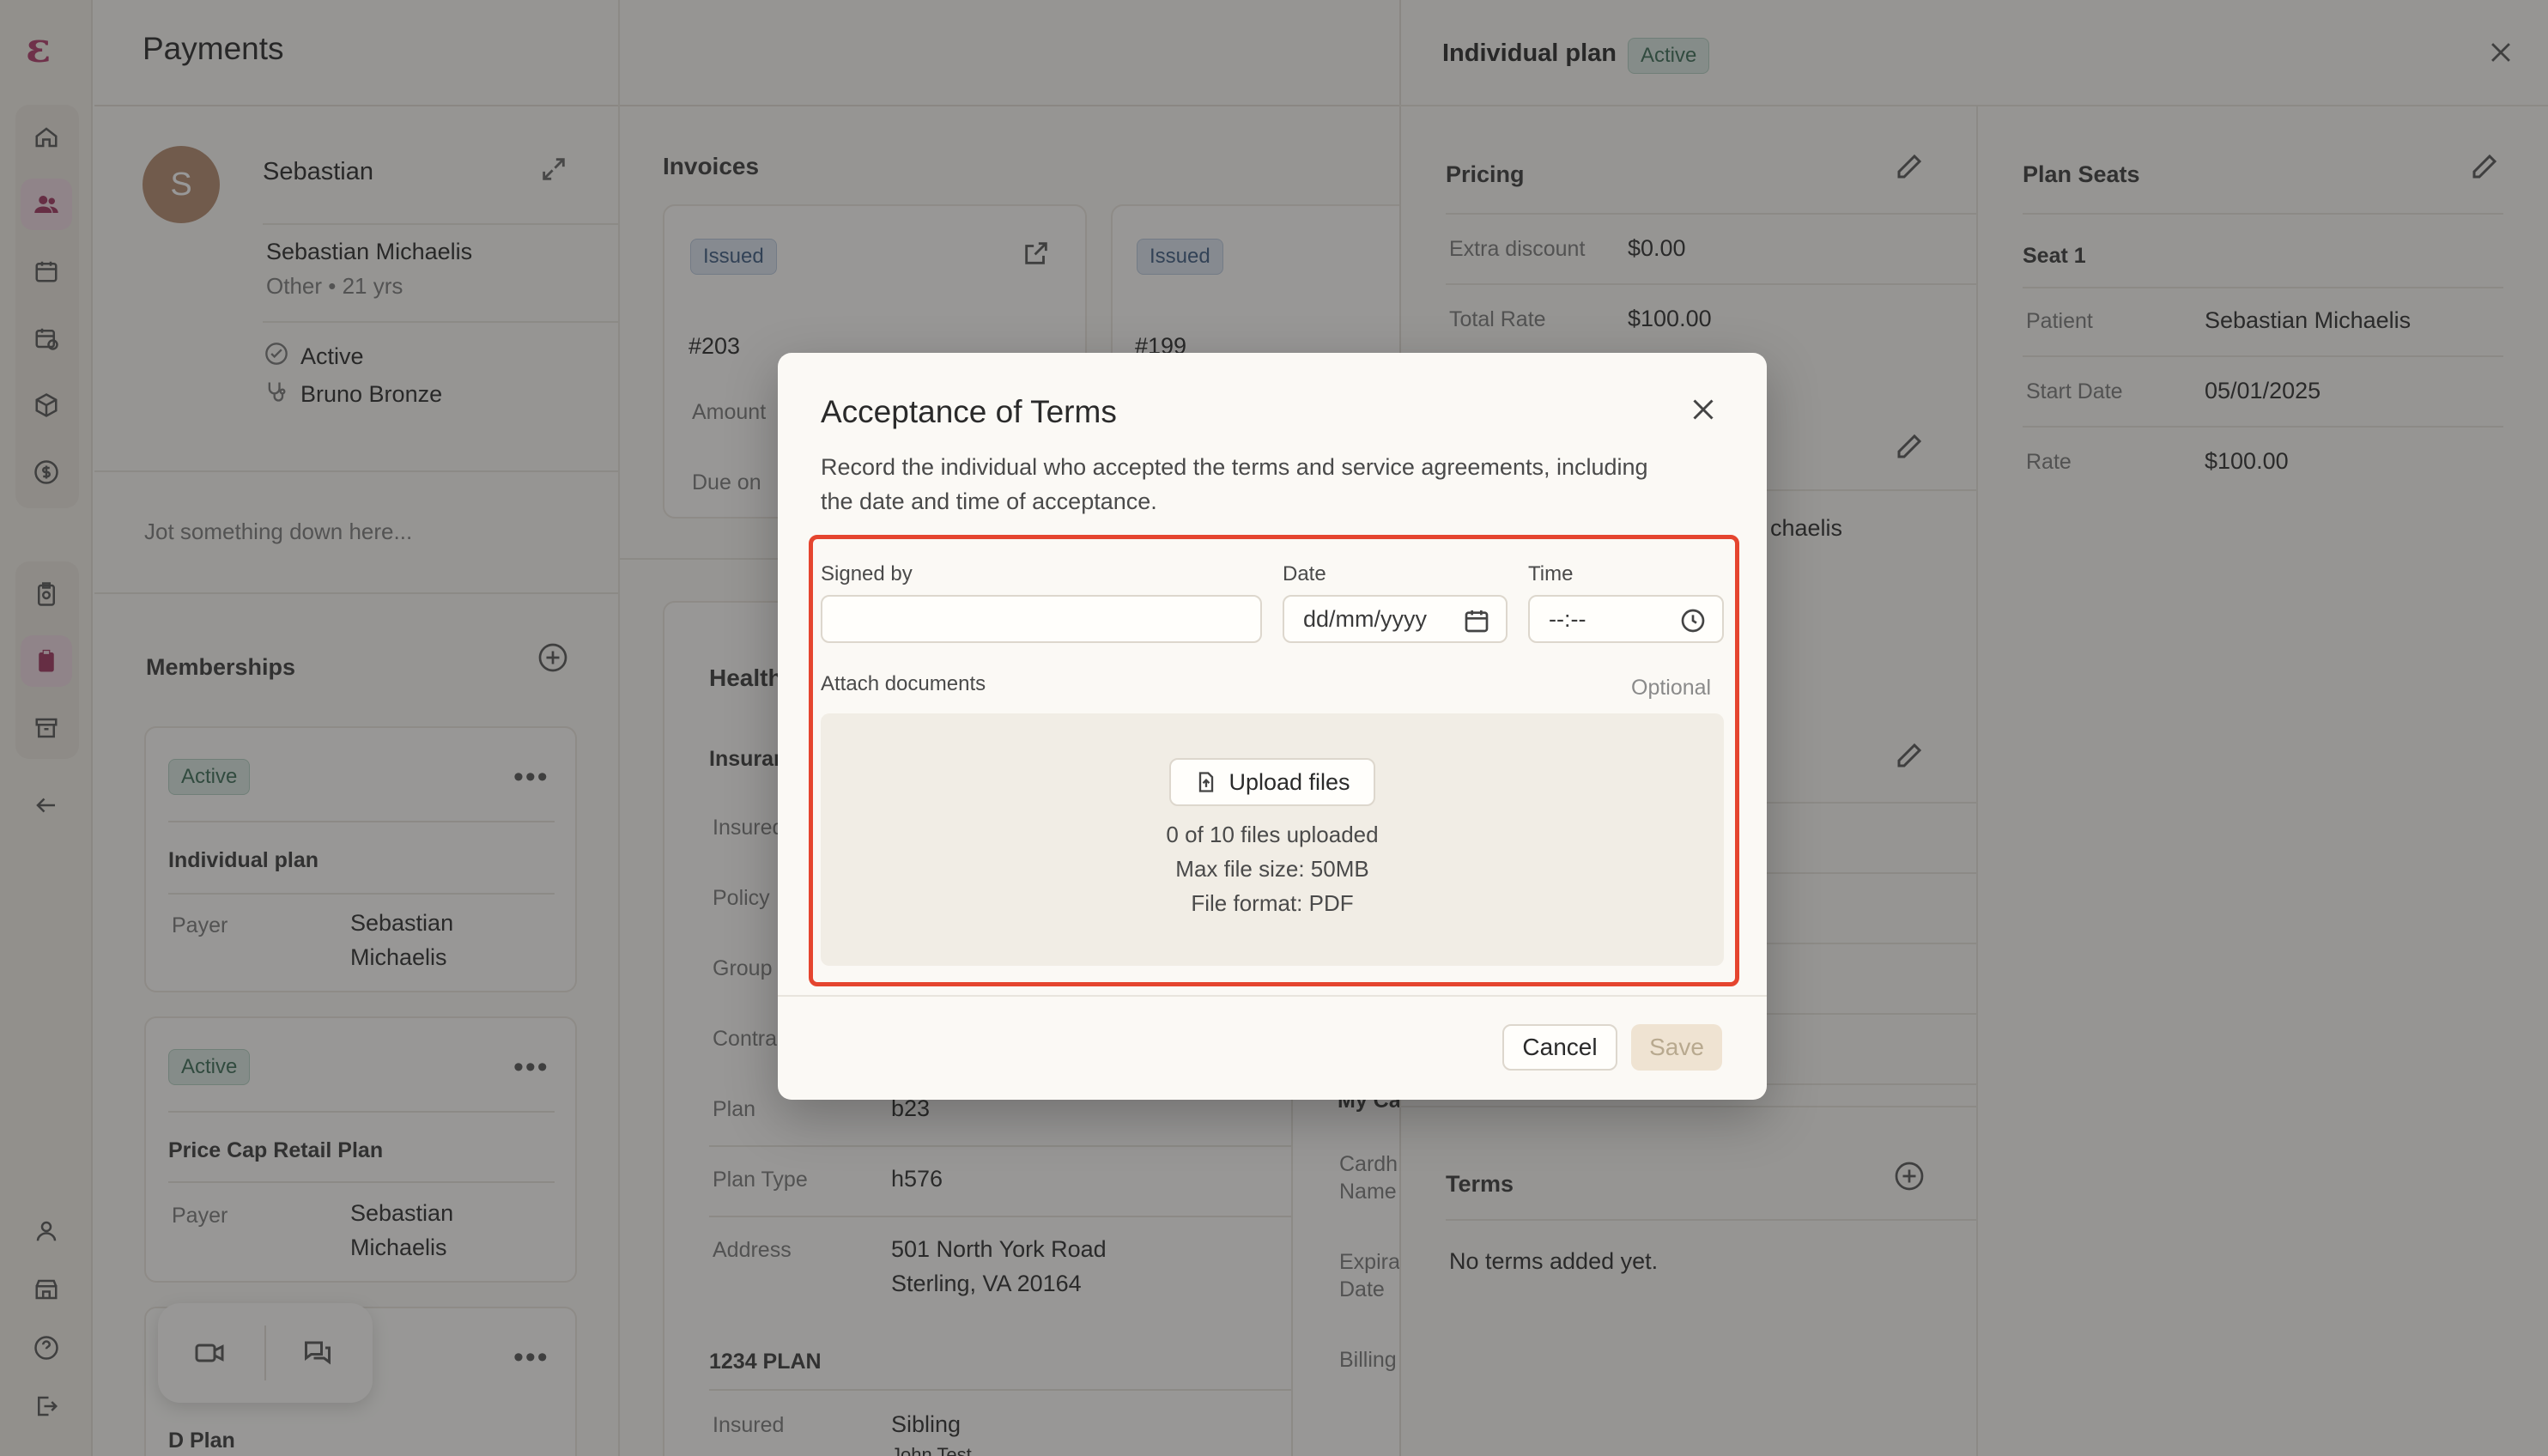  What do you see at coordinates (1568, 618) in the screenshot?
I see `time-placeholder: --:--` at bounding box center [1568, 618].